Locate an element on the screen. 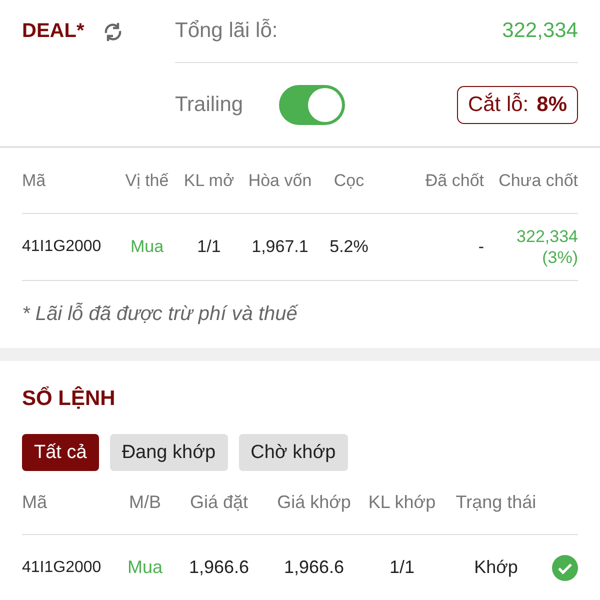  trailing-toggle is located at coordinates (312, 104).